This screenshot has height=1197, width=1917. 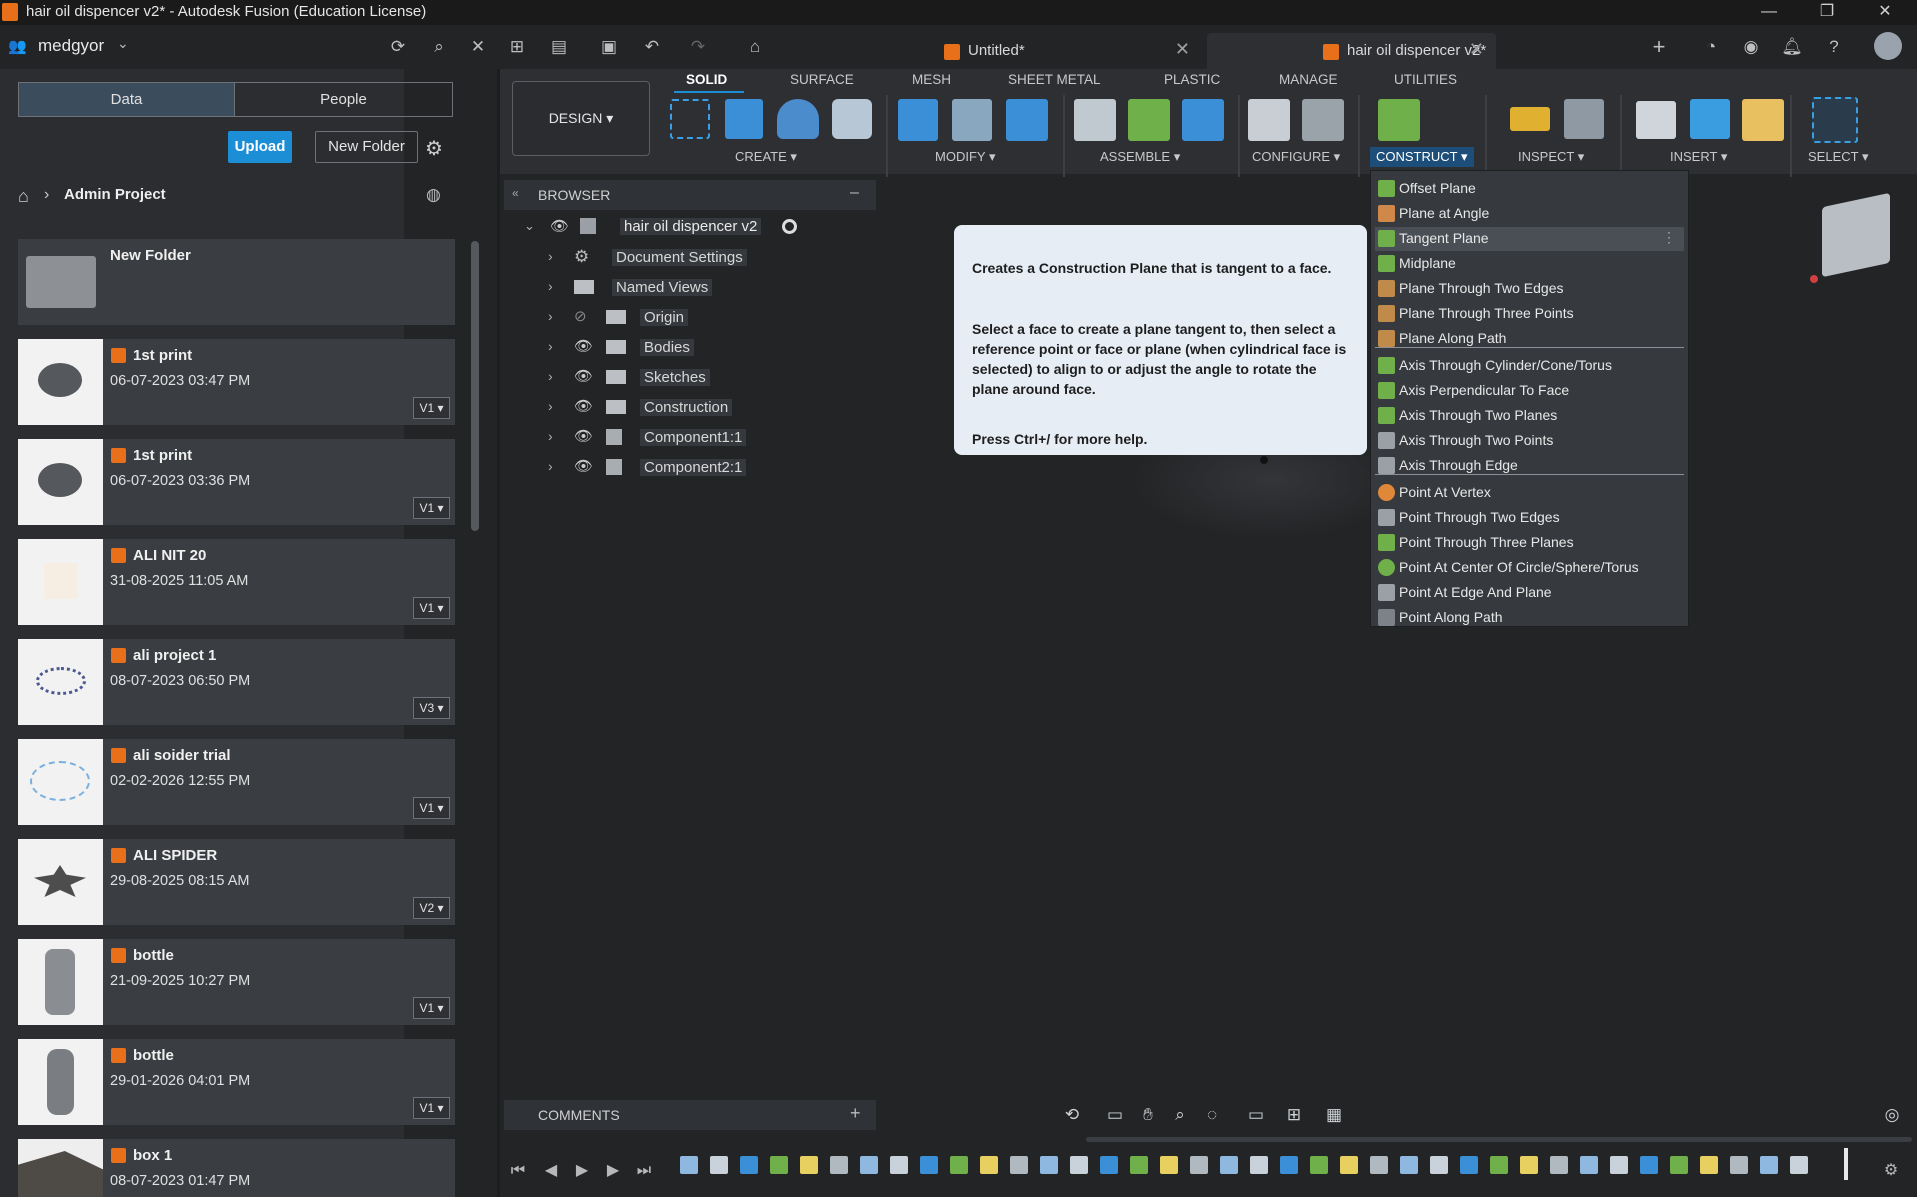 I want to click on measure-icon, so click(x=1530, y=119).